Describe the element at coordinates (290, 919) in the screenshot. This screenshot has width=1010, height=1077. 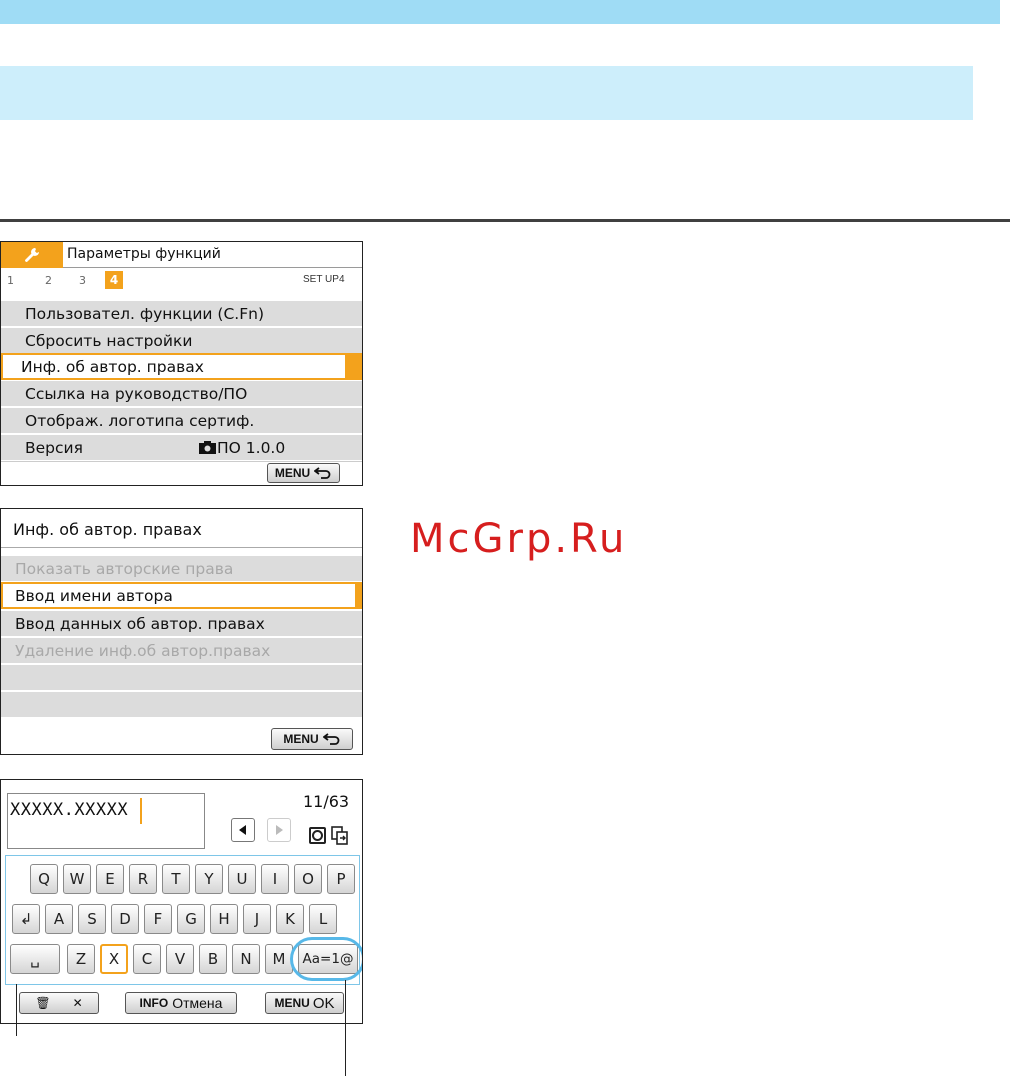
I see `key-k: K` at that location.